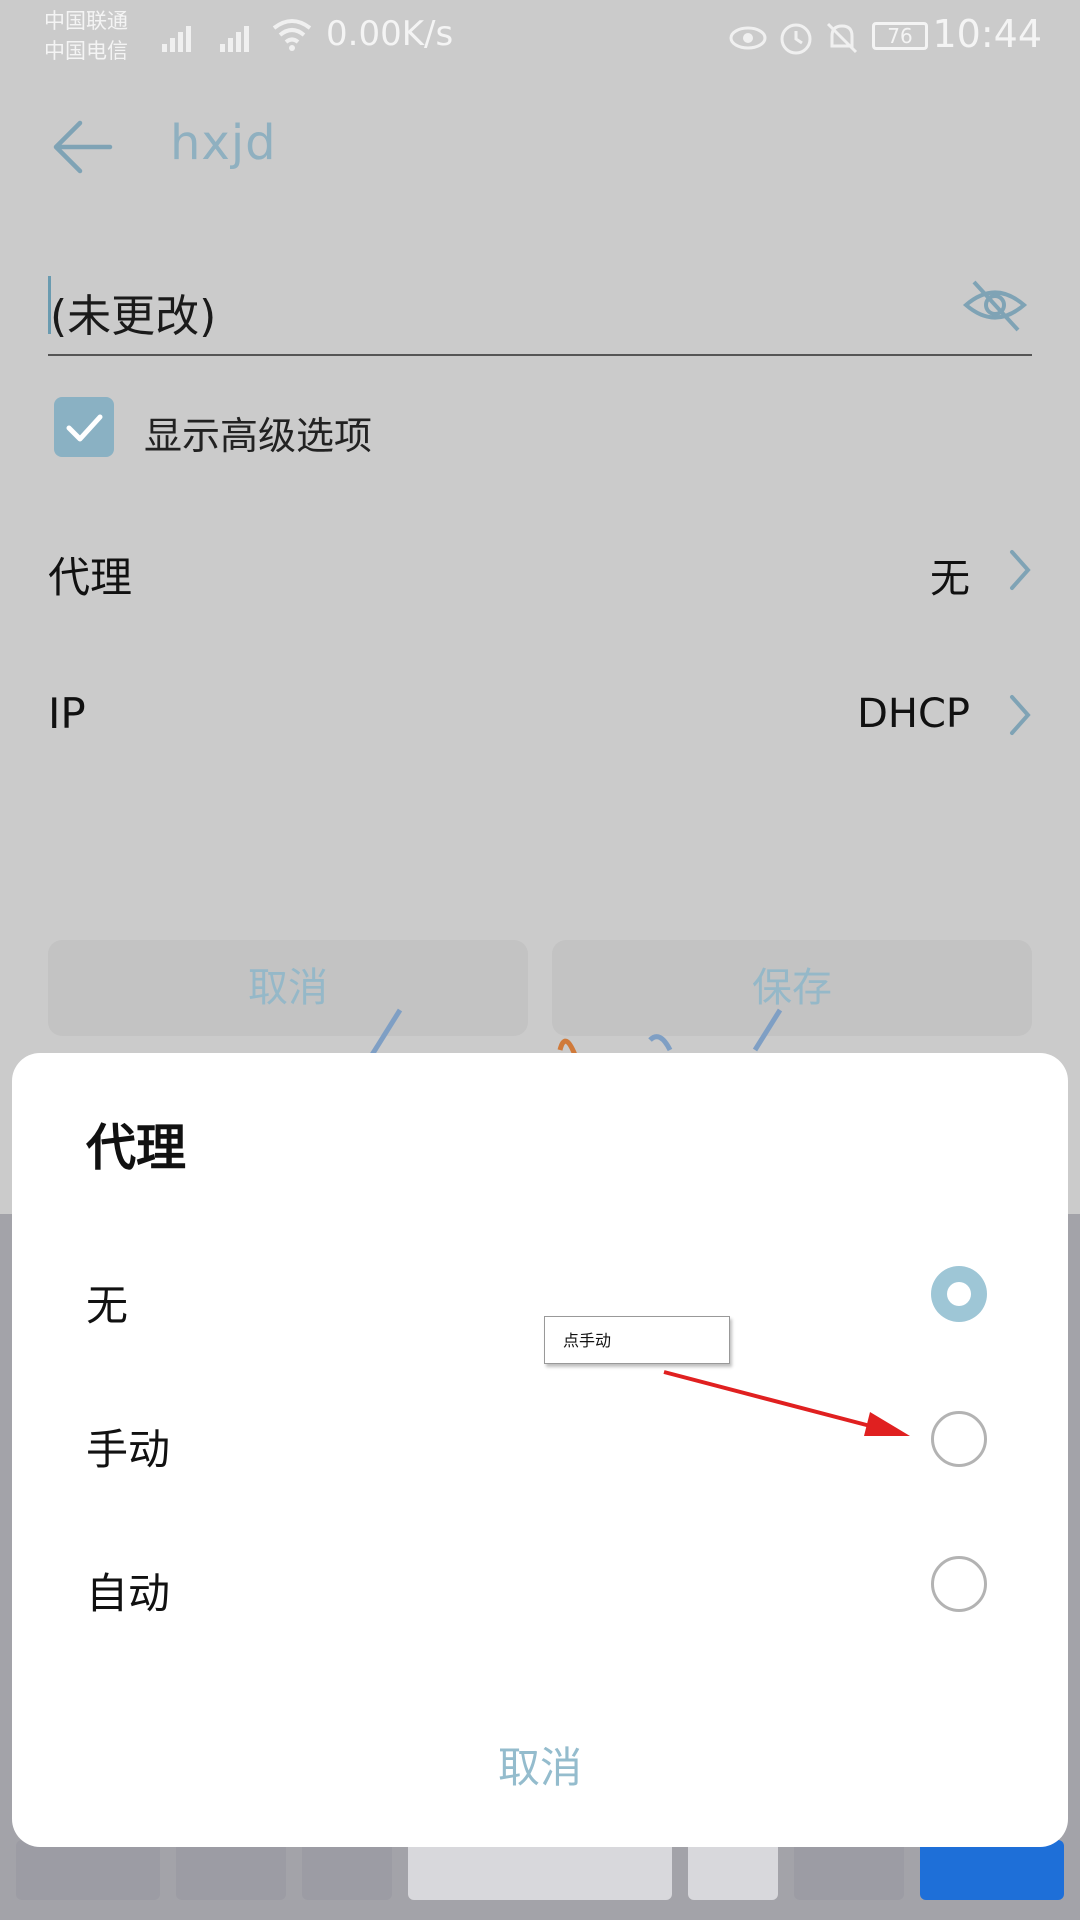 The width and height of the screenshot is (1080, 1920). I want to click on visibility-off-icon, so click(995, 305).